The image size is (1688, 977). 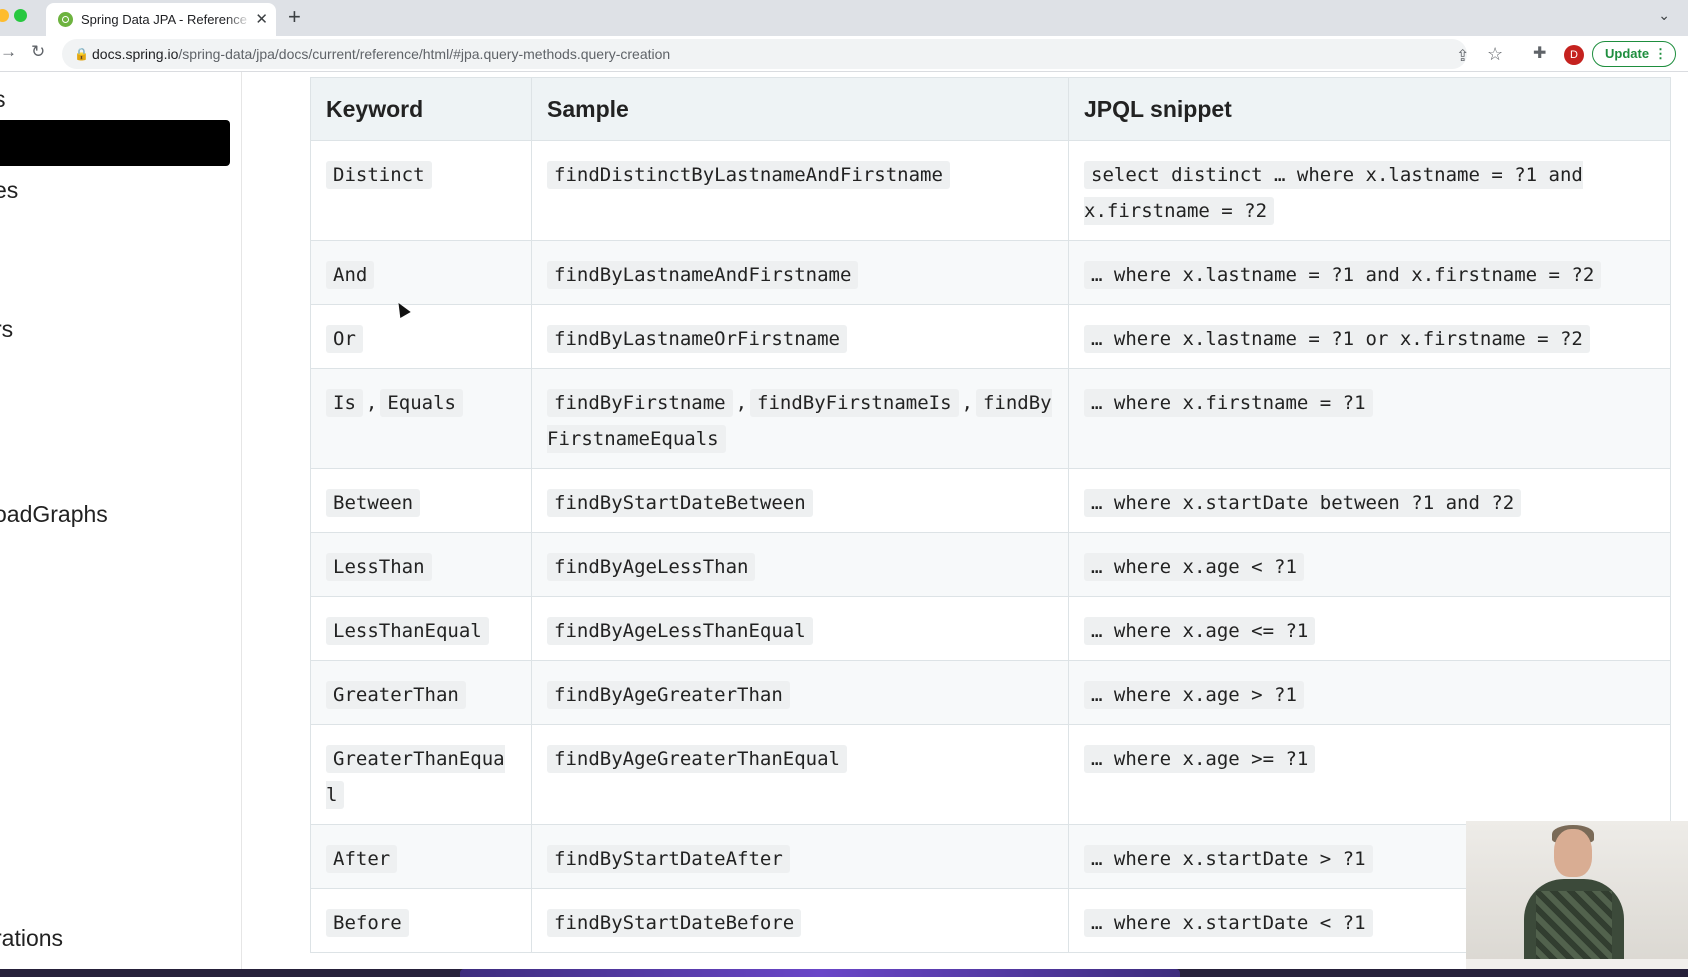 I want to click on keyword-code: Or, so click(x=344, y=339).